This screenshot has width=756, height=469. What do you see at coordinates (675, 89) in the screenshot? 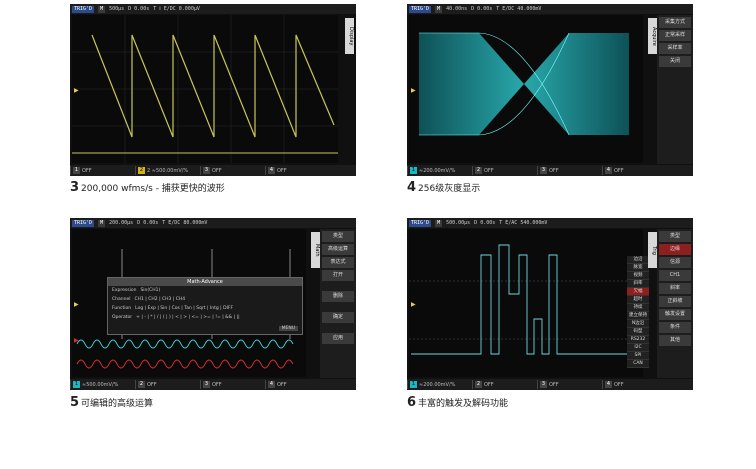
I see `acquire-menu: 采集方式 正常采样 采样率 关闭` at bounding box center [675, 89].